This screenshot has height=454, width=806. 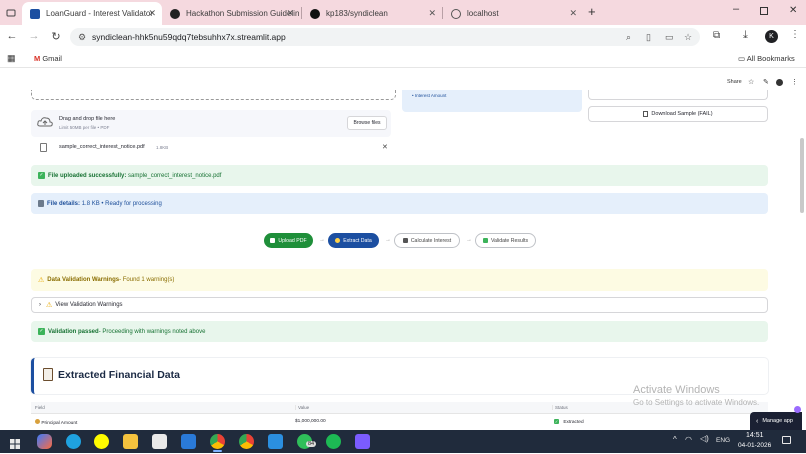 What do you see at coordinates (82, 37) in the screenshot?
I see `site-info-icon: ⚙` at bounding box center [82, 37].